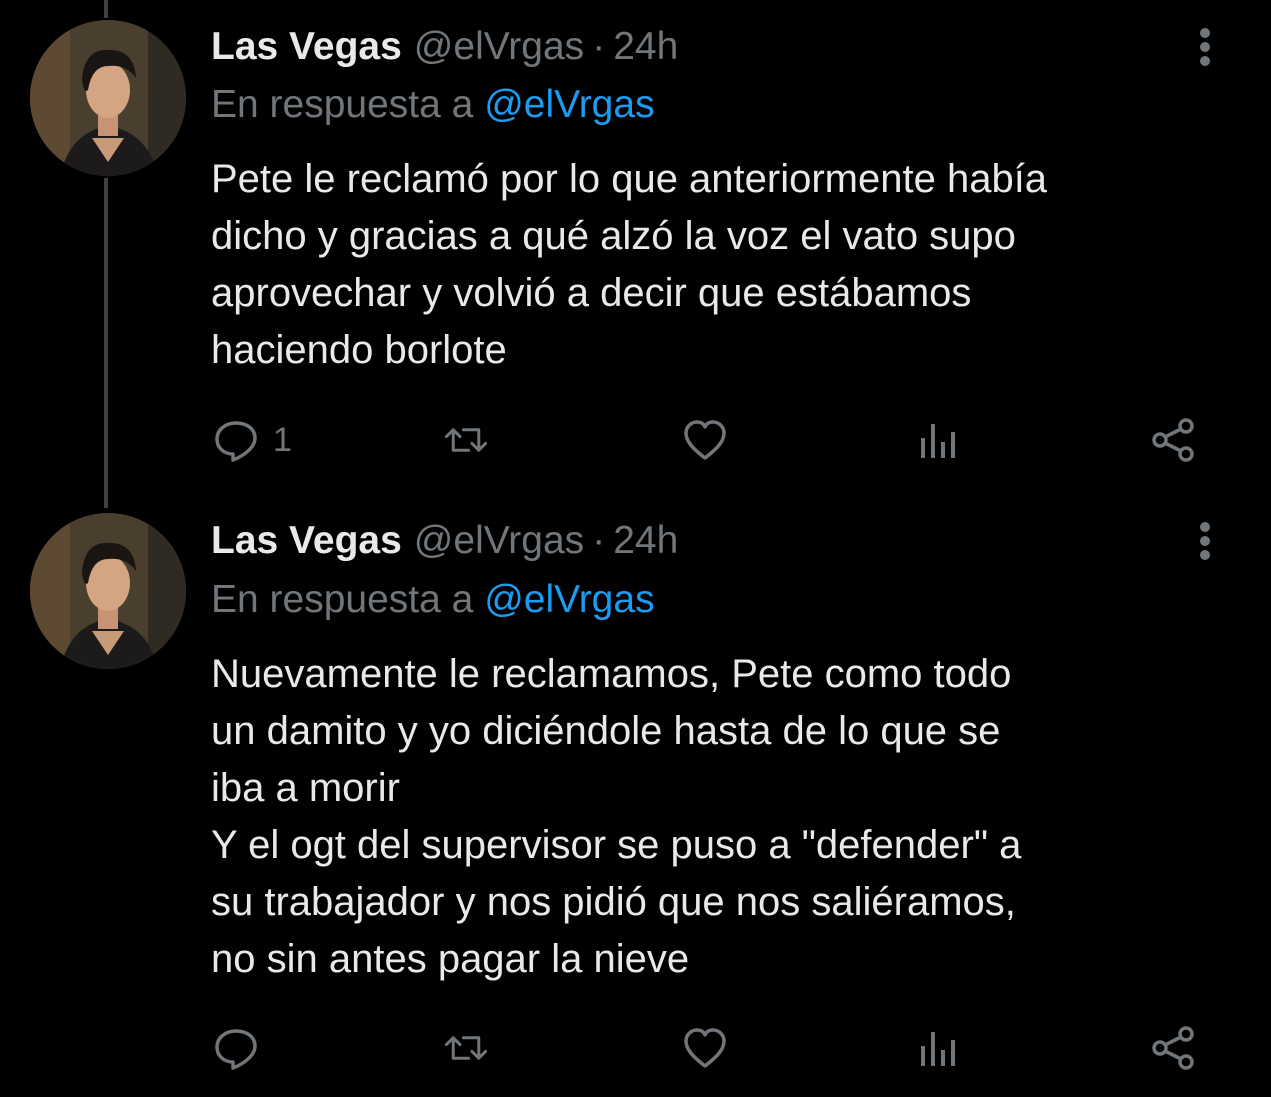 Image resolution: width=1271 pixels, height=1097 pixels. I want to click on reply-count: 1, so click(282, 440).